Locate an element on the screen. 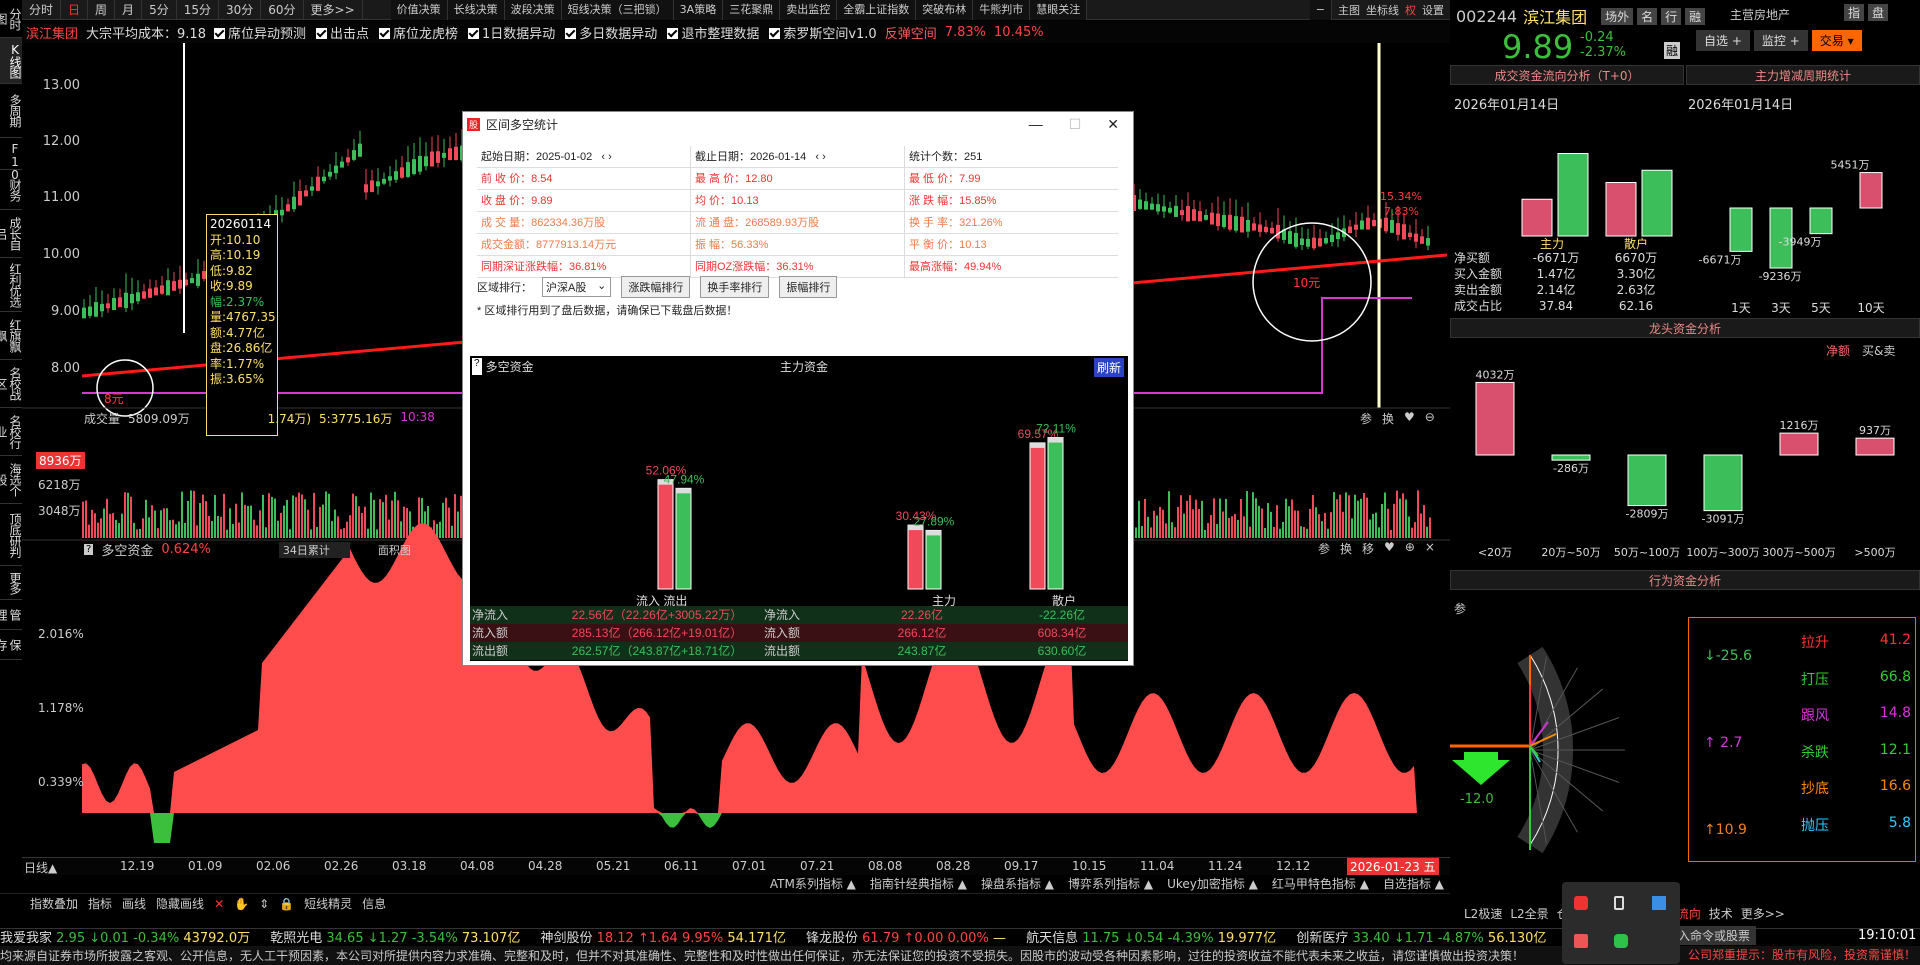 The image size is (1920, 965). right-btn-1: 盘 is located at coordinates (1878, 12).